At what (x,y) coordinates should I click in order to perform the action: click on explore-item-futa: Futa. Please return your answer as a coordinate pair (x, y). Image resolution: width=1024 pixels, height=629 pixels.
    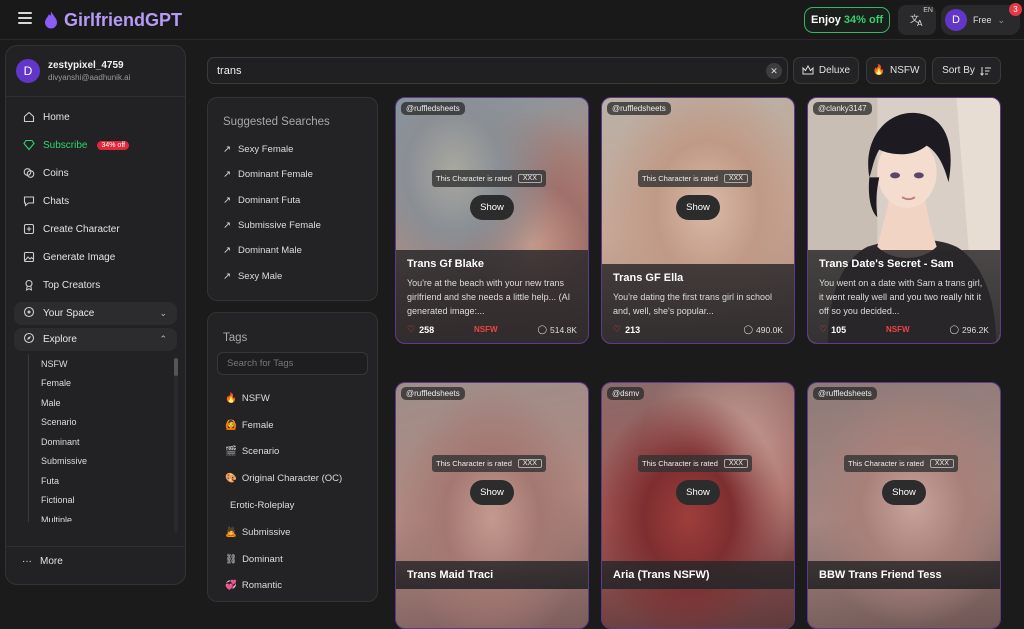
    Looking at the image, I should click on (113, 481).